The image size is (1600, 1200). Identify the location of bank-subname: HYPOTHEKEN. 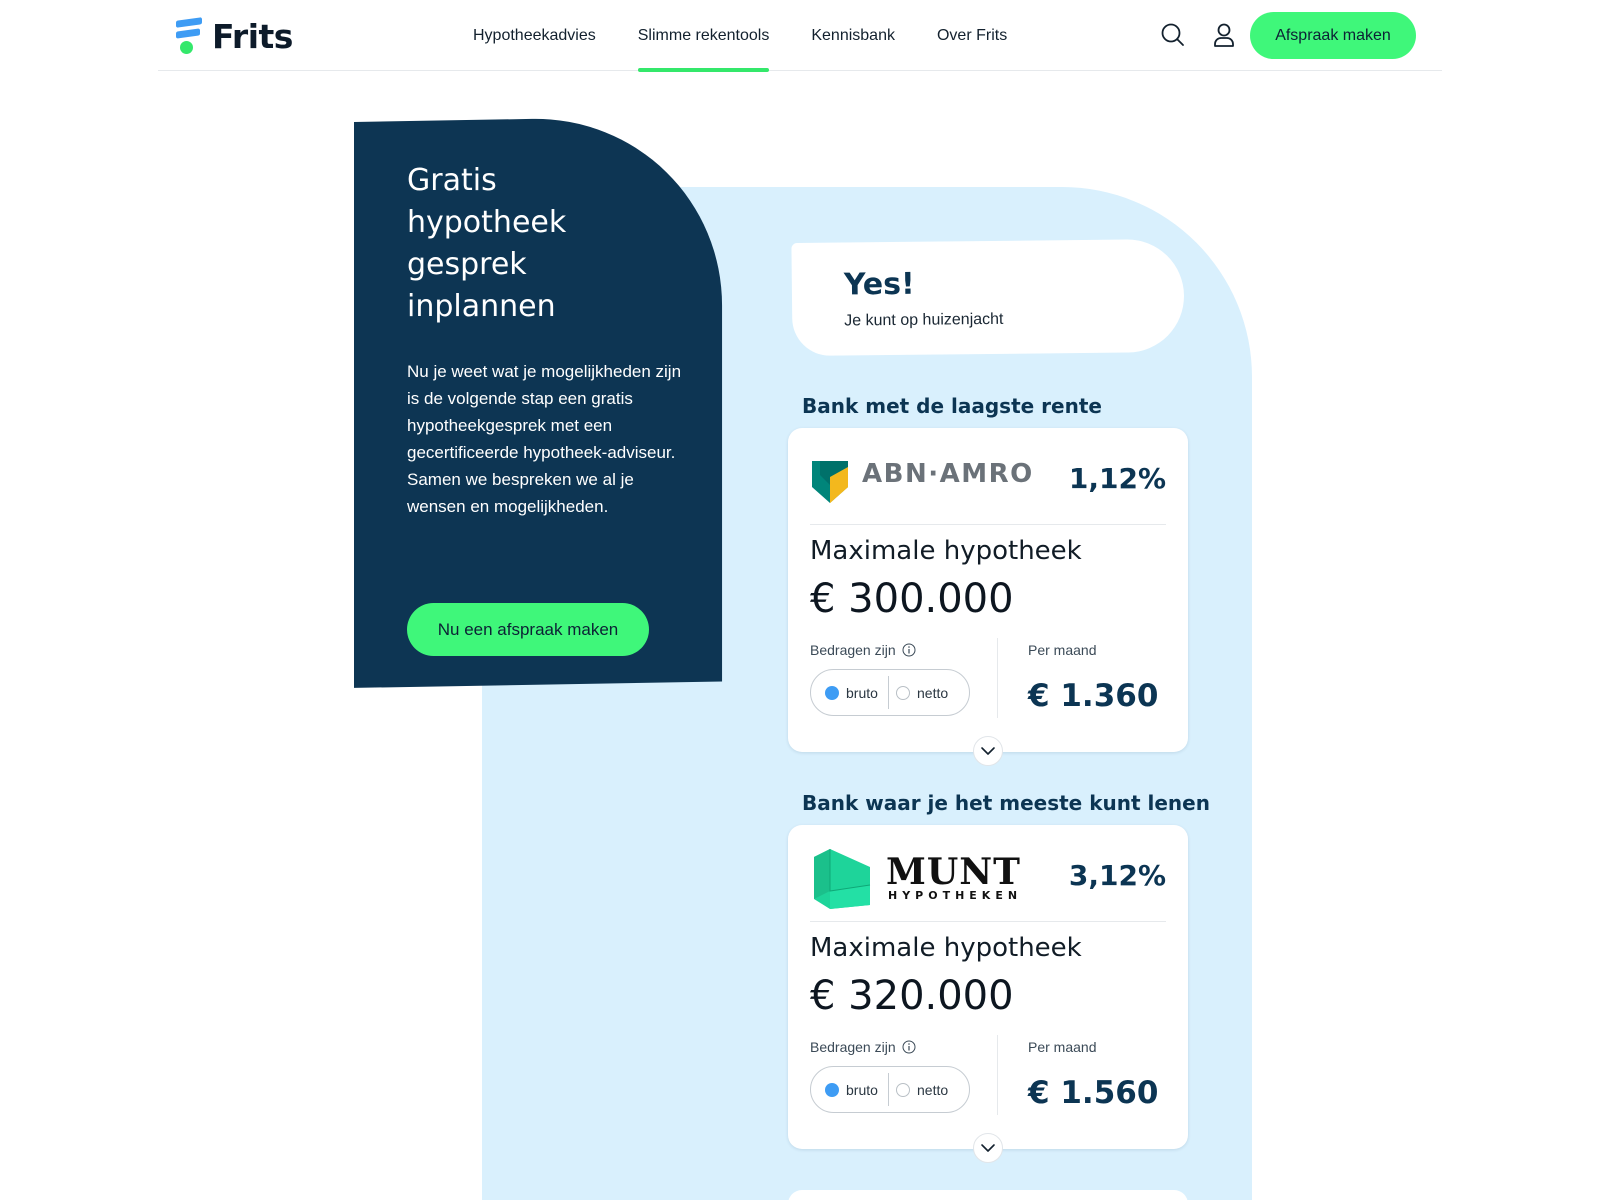
(955, 895).